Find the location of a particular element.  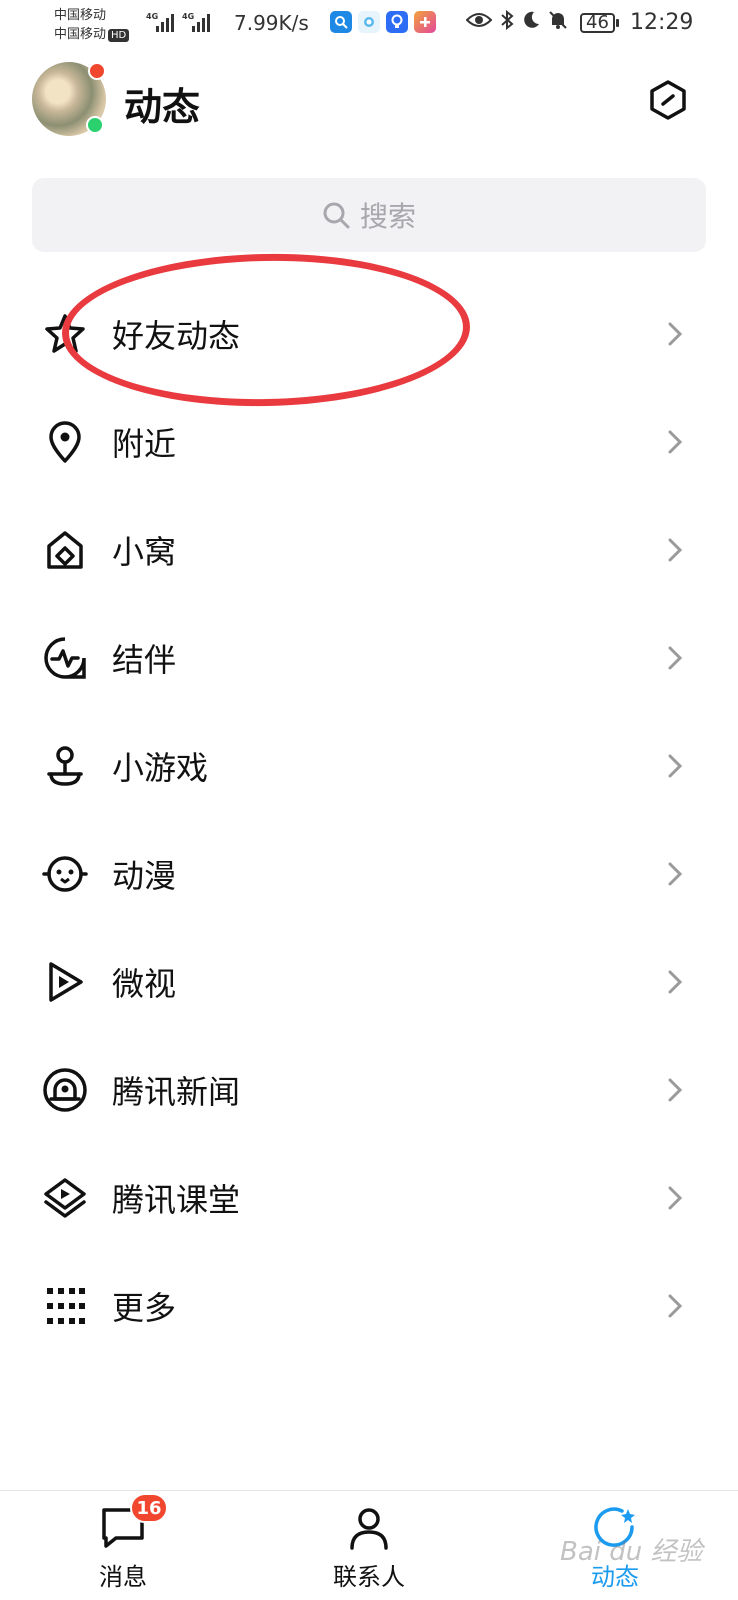

person-icon is located at coordinates (369, 1528).